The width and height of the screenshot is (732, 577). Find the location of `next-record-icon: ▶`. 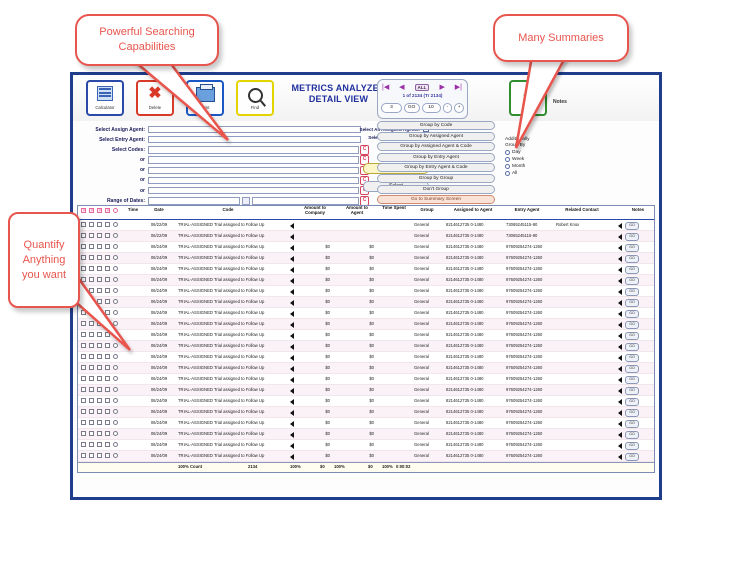

next-record-icon: ▶ is located at coordinates (441, 87).